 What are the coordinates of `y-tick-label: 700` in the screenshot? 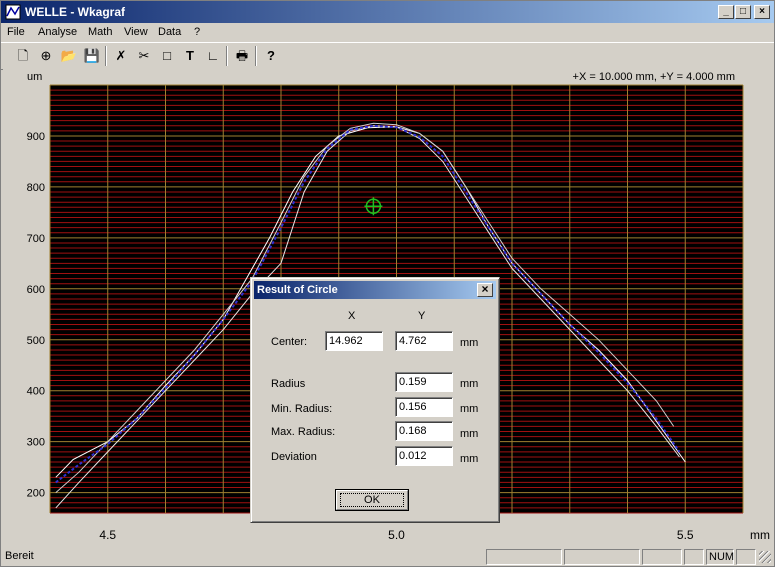 It's located at (36, 239).